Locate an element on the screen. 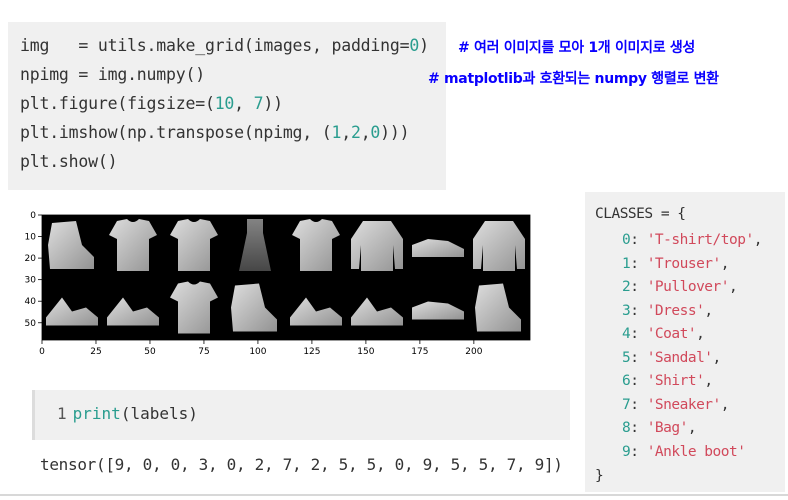  line-number: 1 is located at coordinates (62, 413).